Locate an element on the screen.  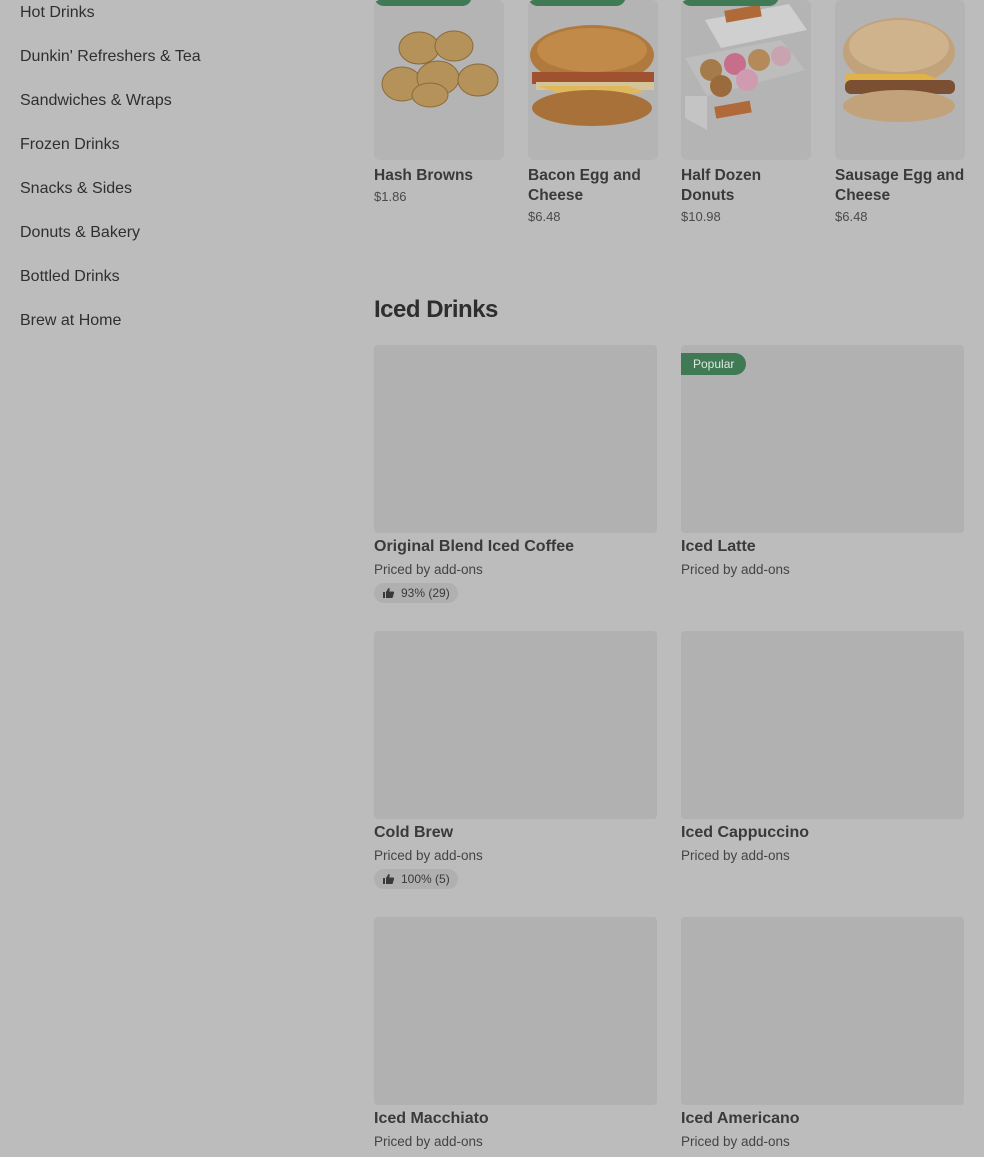
menu-item-iced-cappuccino: Iced Cappuccino Priced by add-ons is located at coordinates (822, 747).